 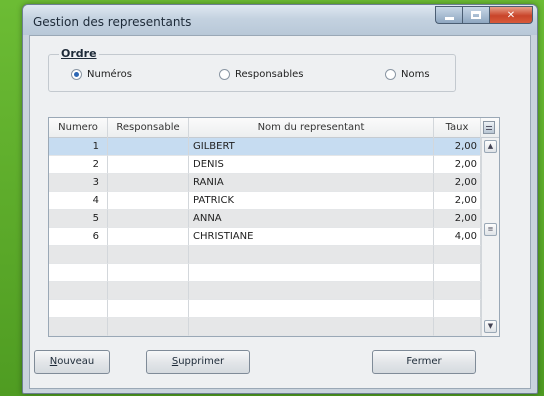 I want to click on close-button: ✕, so click(x=511, y=15).